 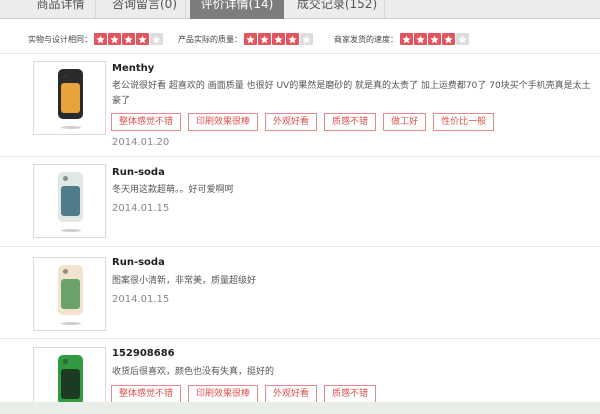 I want to click on review-username: 152908686, so click(x=143, y=353).